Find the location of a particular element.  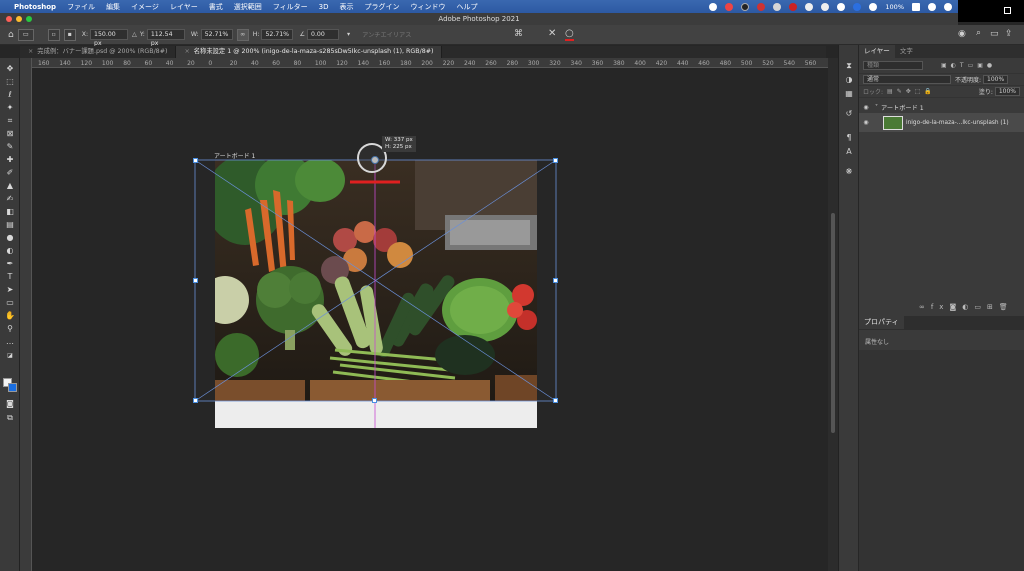

blend-mode-select: 通常 is located at coordinates (907, 79).